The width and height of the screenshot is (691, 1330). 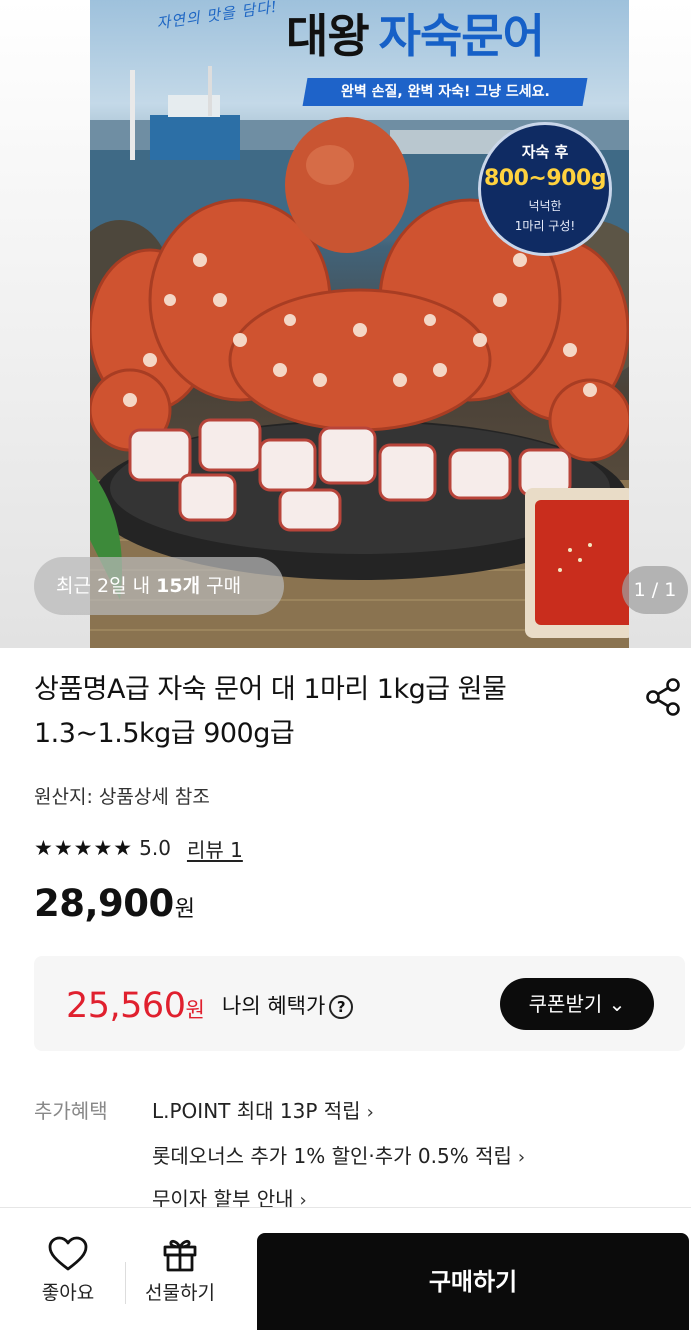 What do you see at coordinates (178, 586) in the screenshot?
I see `recent-count: 15개` at bounding box center [178, 586].